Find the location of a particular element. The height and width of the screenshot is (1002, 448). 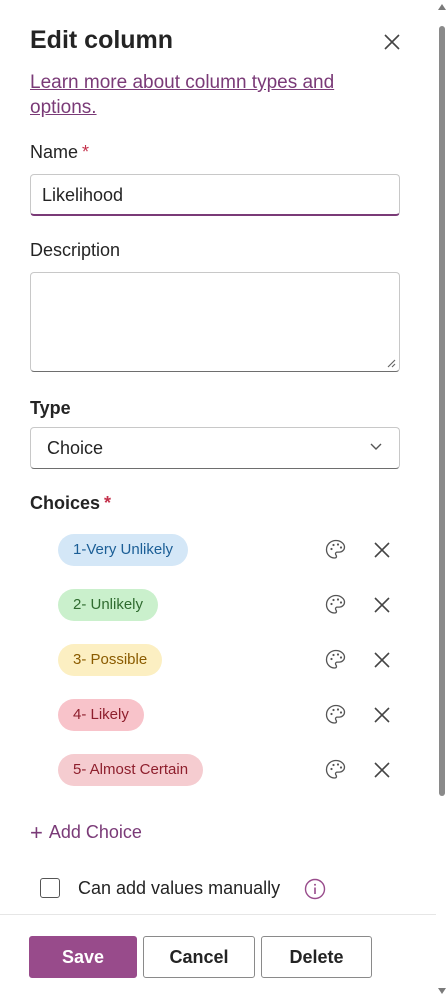

choices-label: Choices * is located at coordinates (70, 503).